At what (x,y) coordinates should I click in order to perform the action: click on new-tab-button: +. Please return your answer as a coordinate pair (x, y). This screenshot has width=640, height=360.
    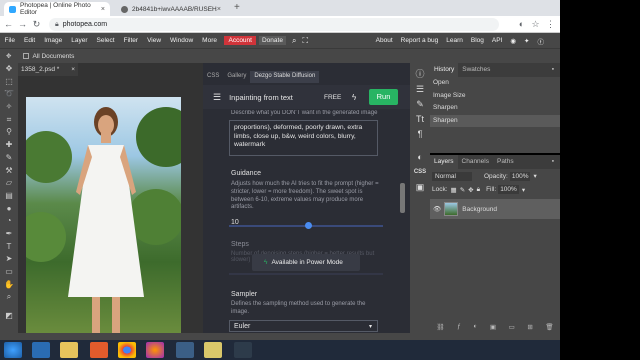
    Looking at the image, I should click on (237, 7).